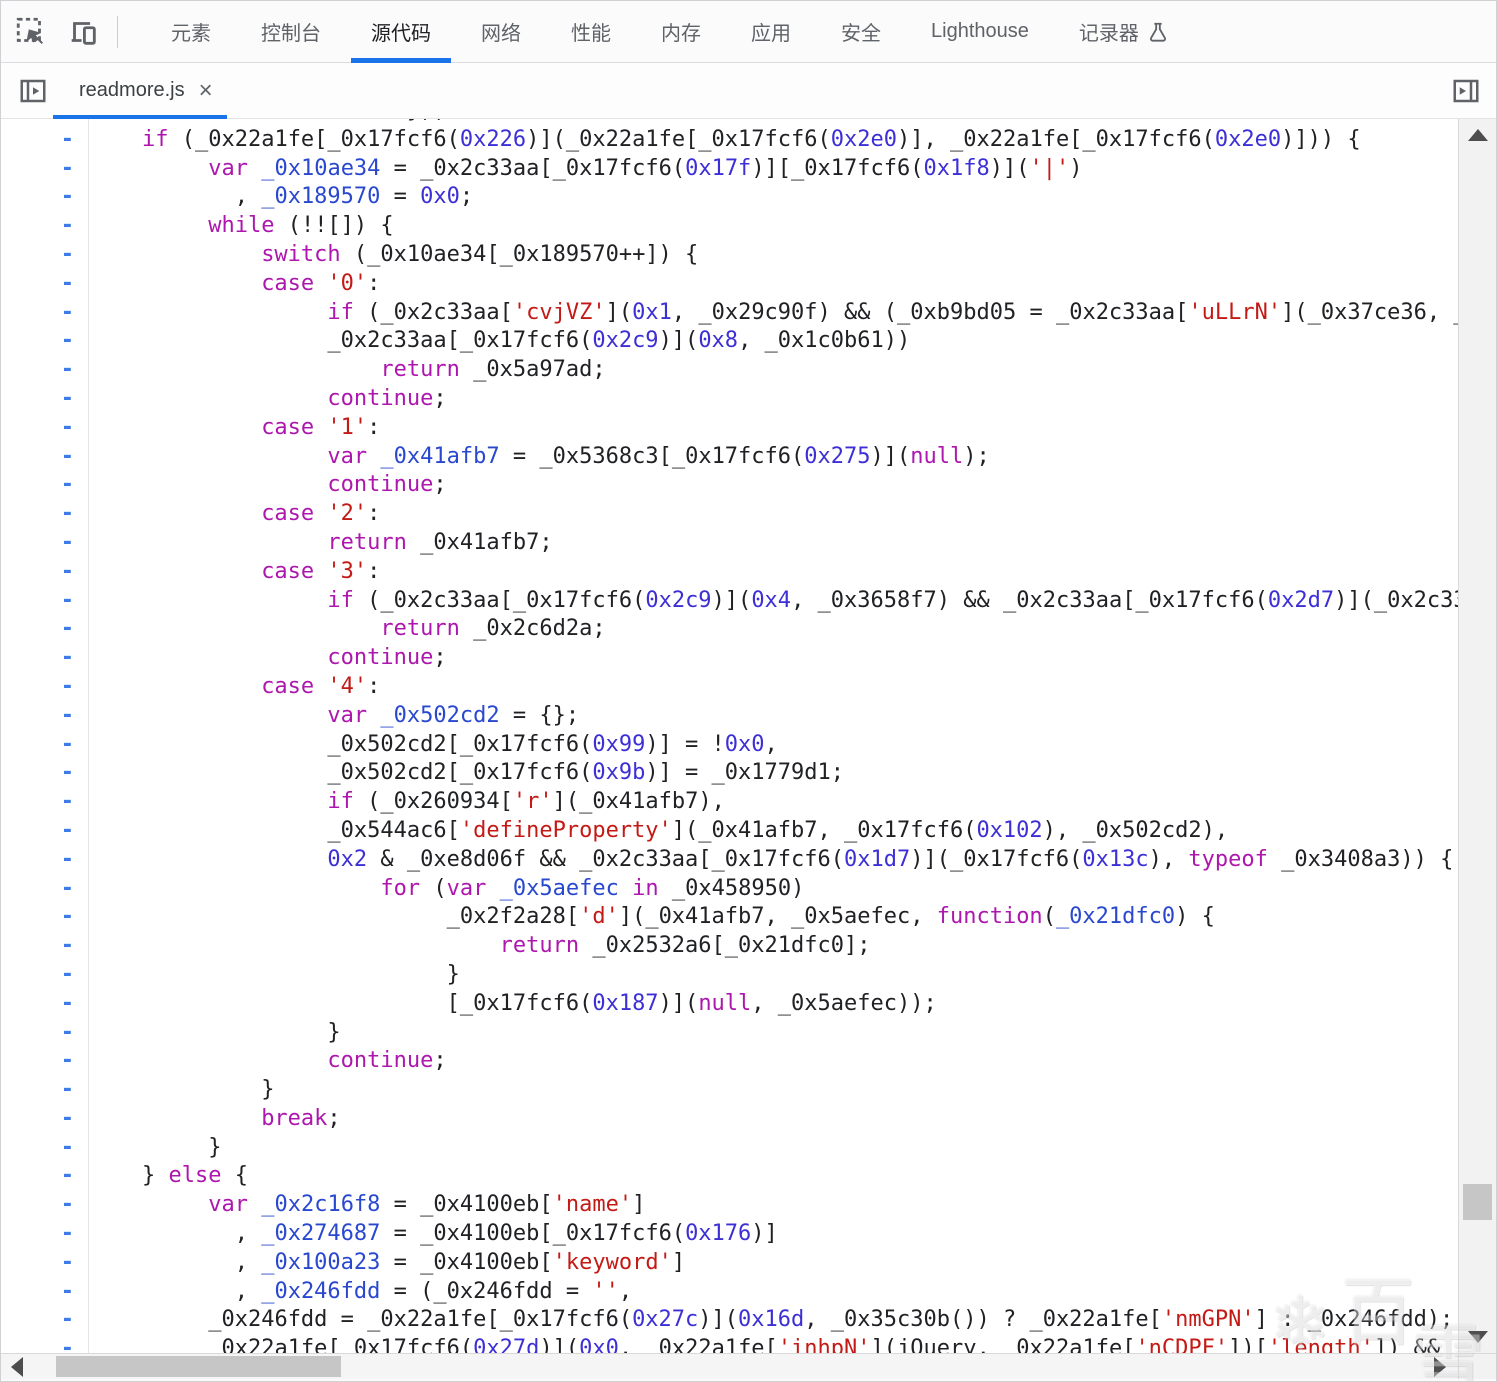 The height and width of the screenshot is (1382, 1497). I want to click on gutter-mark, so click(45, 122).